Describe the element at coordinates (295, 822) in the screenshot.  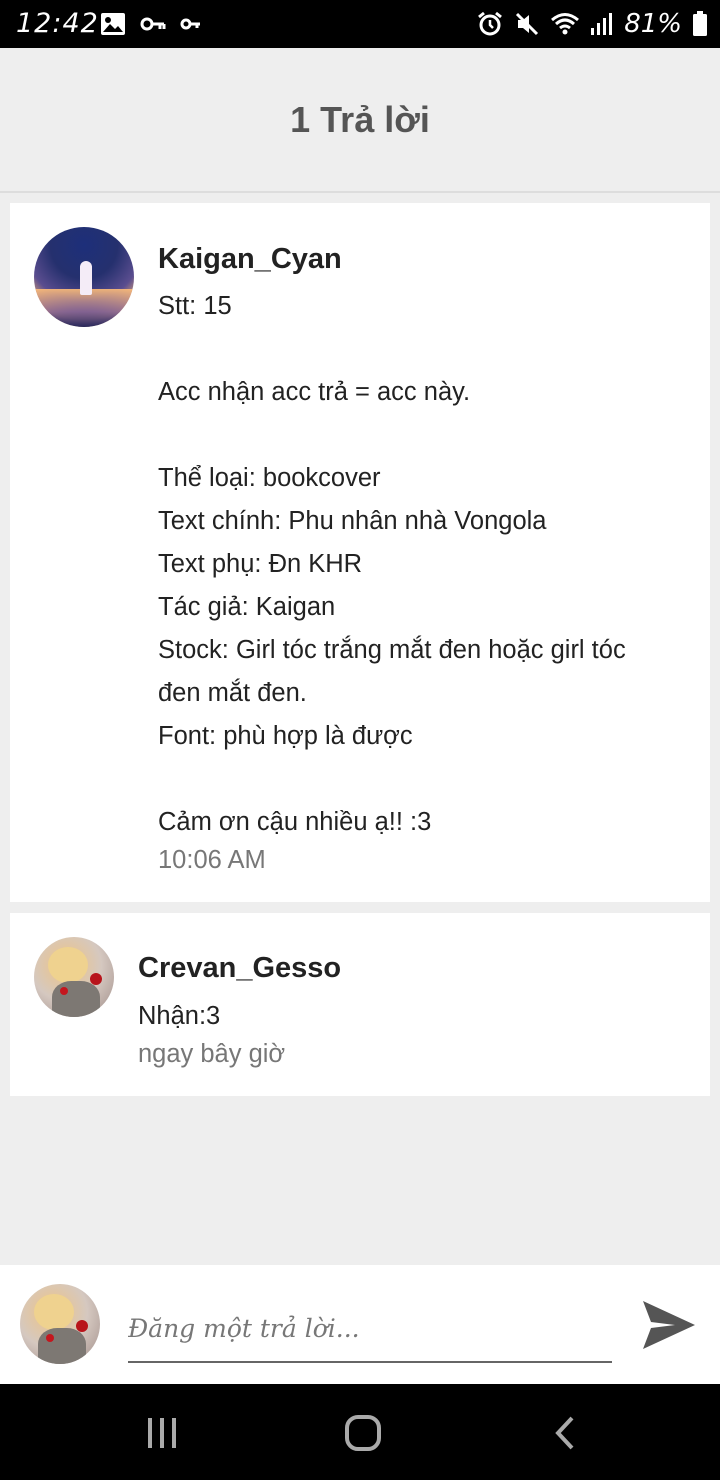
I see `post-line: Cảm ơn cậu nhiều ạ!! :3` at that location.